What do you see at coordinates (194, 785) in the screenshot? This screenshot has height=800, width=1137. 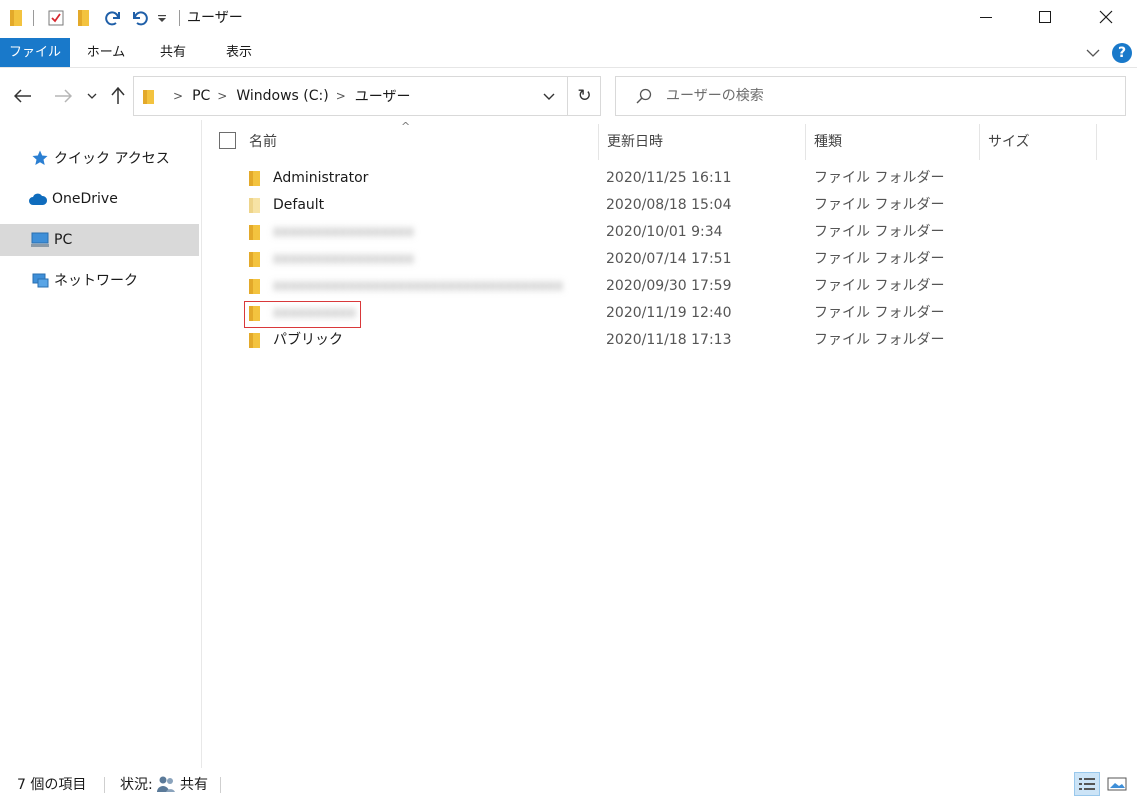 I see `status-value: 共有` at bounding box center [194, 785].